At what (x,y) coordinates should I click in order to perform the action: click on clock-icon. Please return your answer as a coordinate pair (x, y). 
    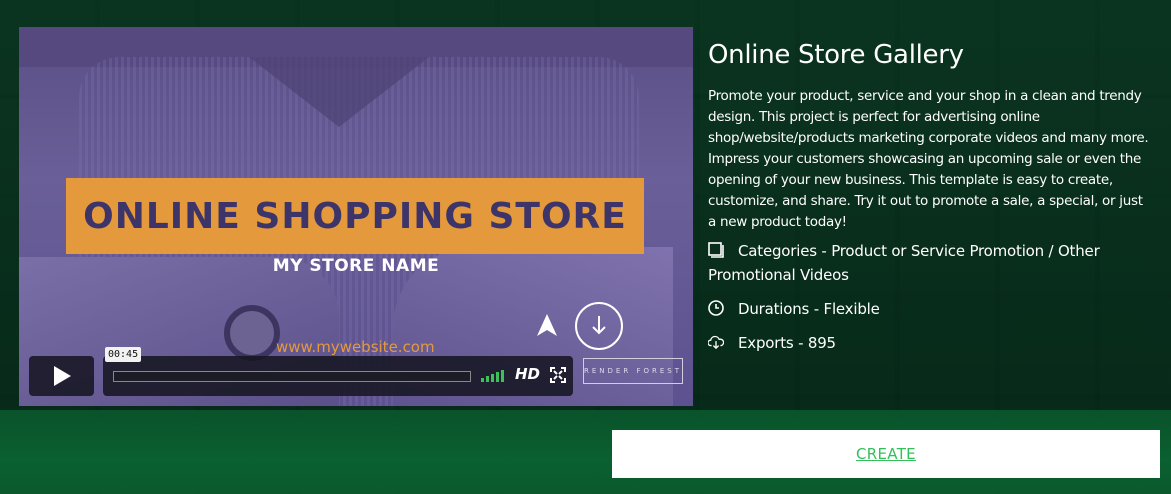
    Looking at the image, I should click on (716, 308).